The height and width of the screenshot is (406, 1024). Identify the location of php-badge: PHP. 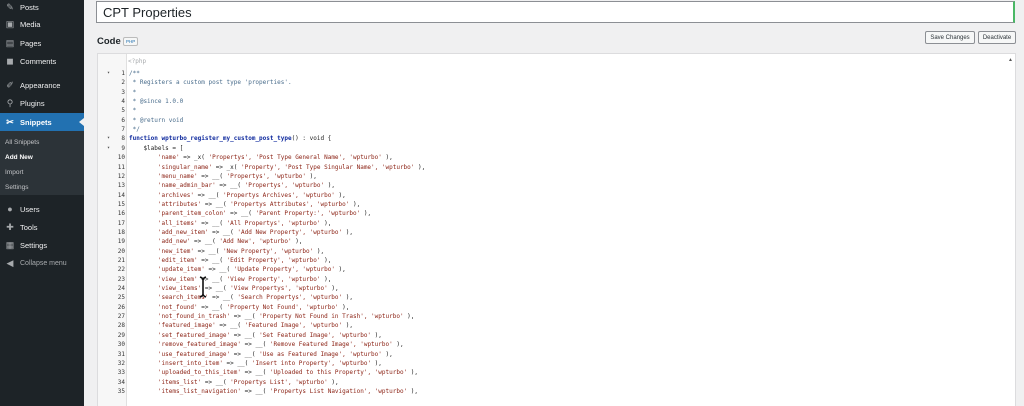
(131, 41).